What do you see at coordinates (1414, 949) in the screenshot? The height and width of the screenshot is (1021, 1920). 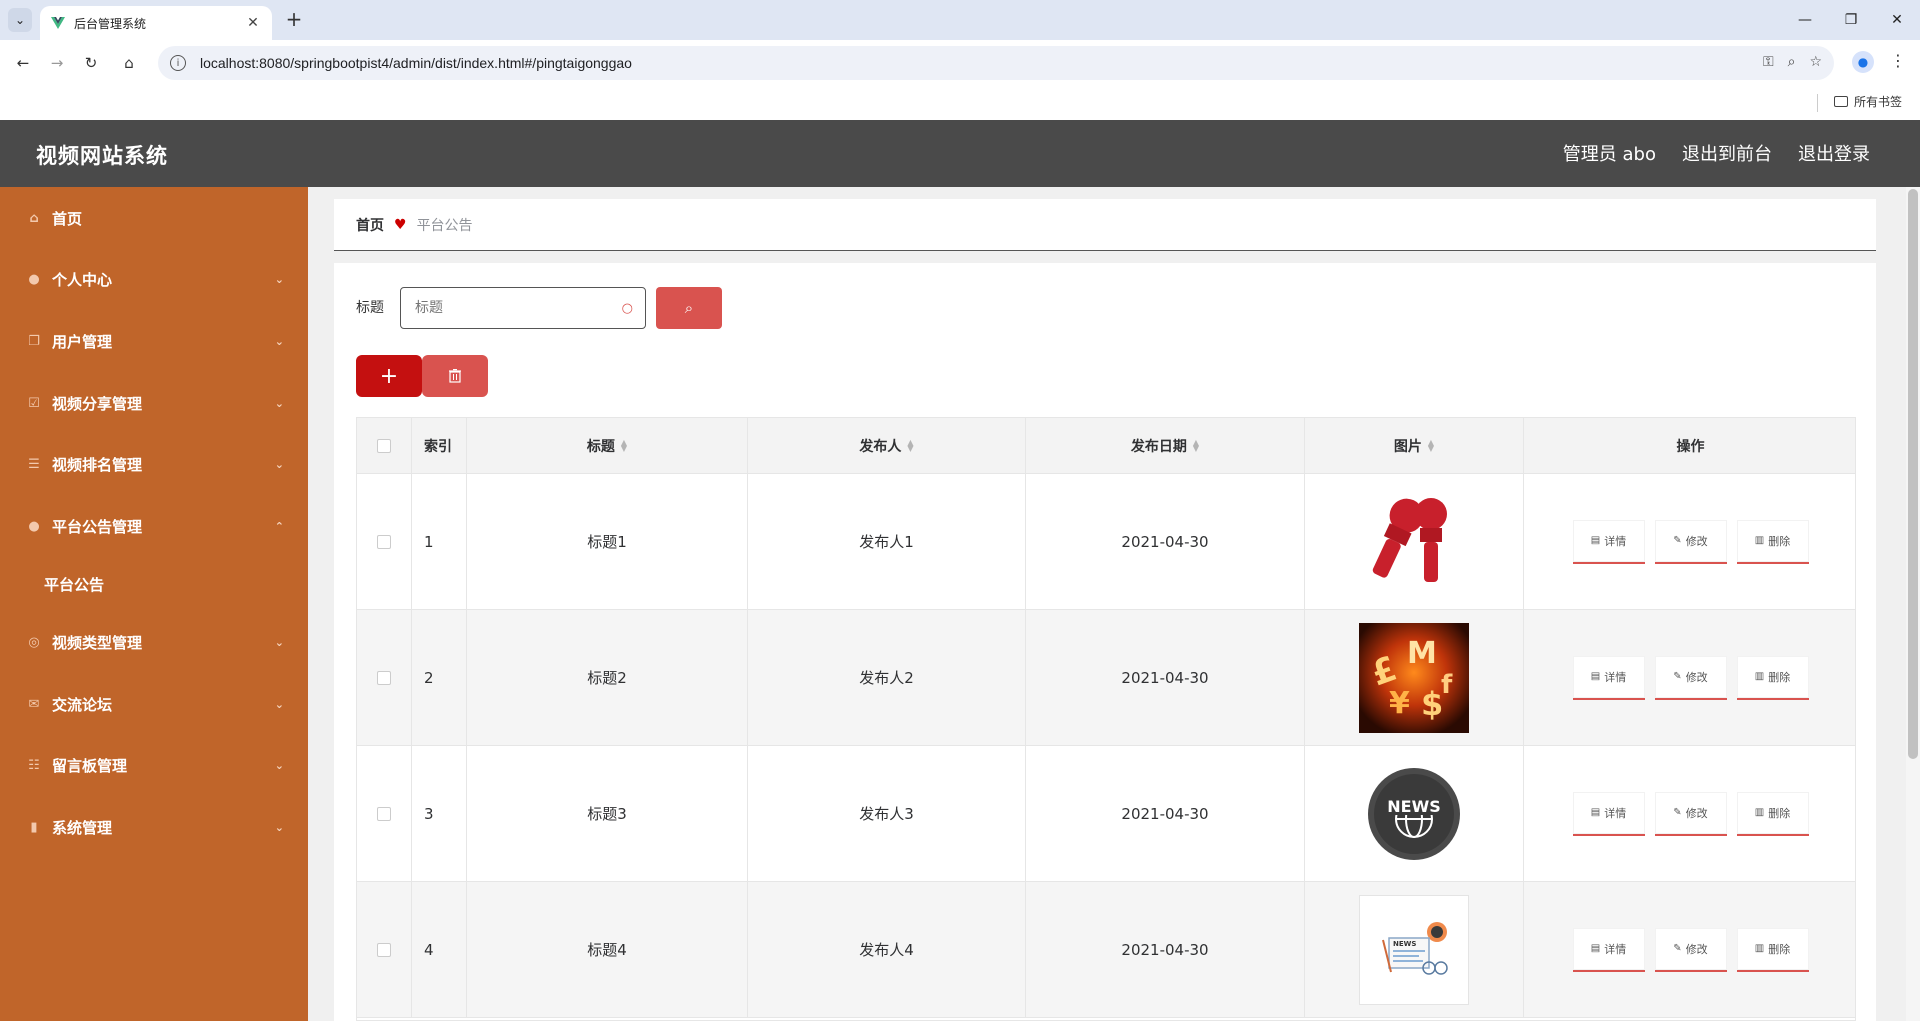 I see `news-paper-image: NEWS` at bounding box center [1414, 949].